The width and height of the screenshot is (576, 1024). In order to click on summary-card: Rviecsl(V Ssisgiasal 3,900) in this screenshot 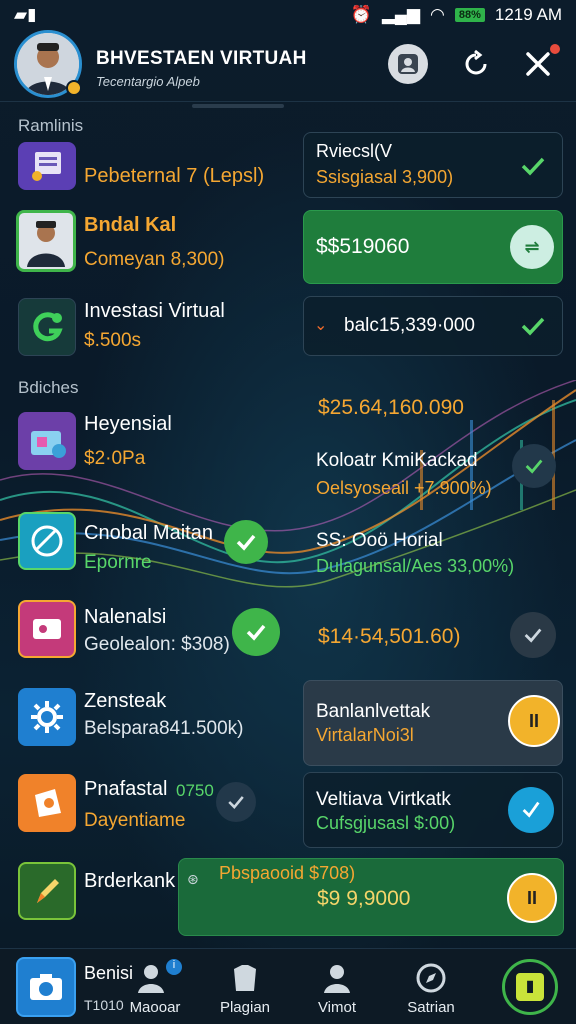, I will do `click(433, 165)`.